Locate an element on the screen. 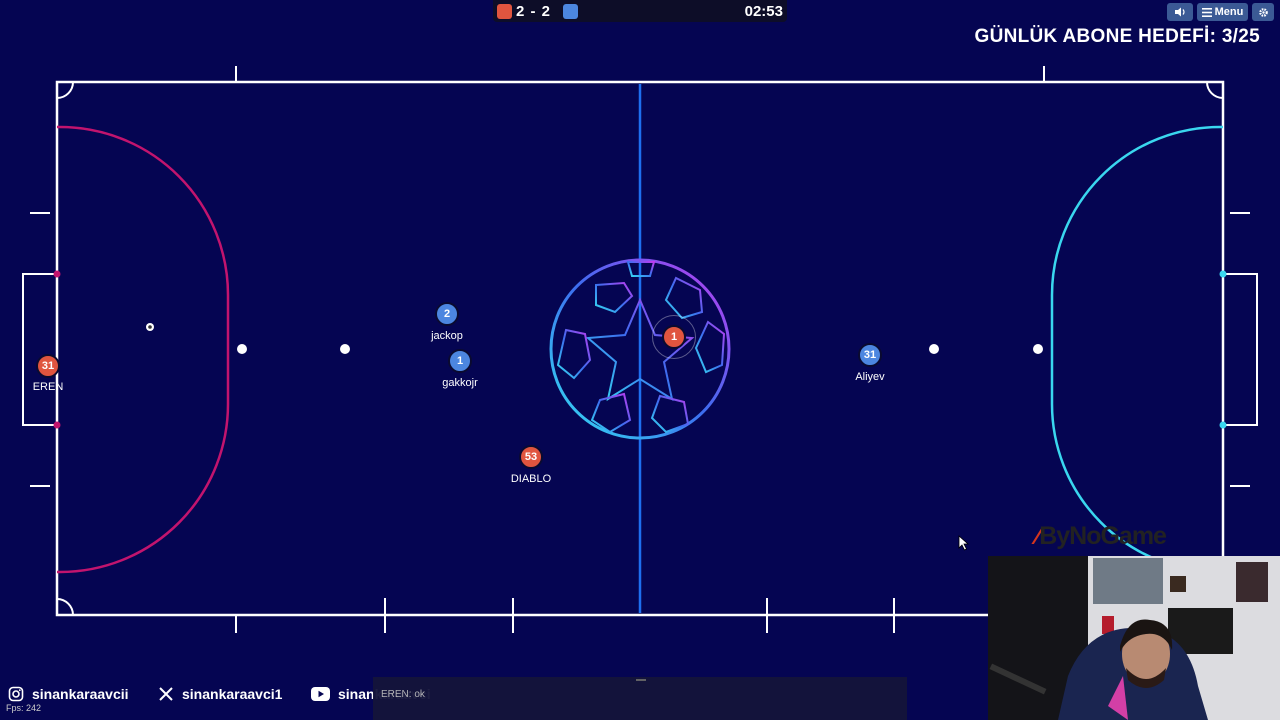  instagram-icon is located at coordinates (16, 694).